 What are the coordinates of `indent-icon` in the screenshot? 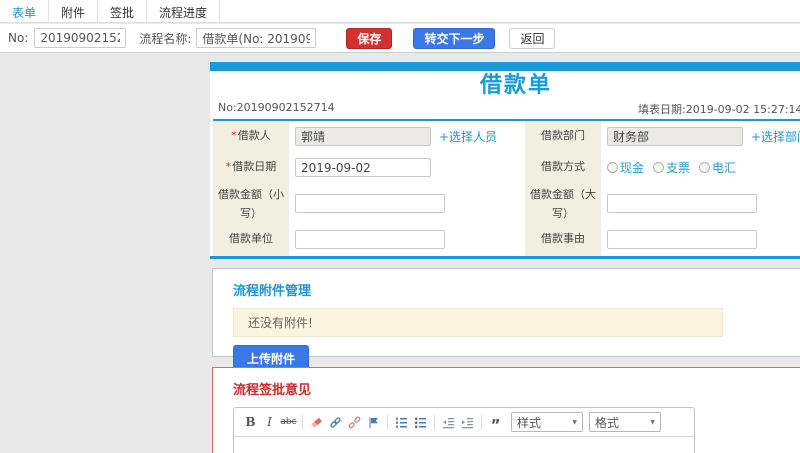 It's located at (467, 422).